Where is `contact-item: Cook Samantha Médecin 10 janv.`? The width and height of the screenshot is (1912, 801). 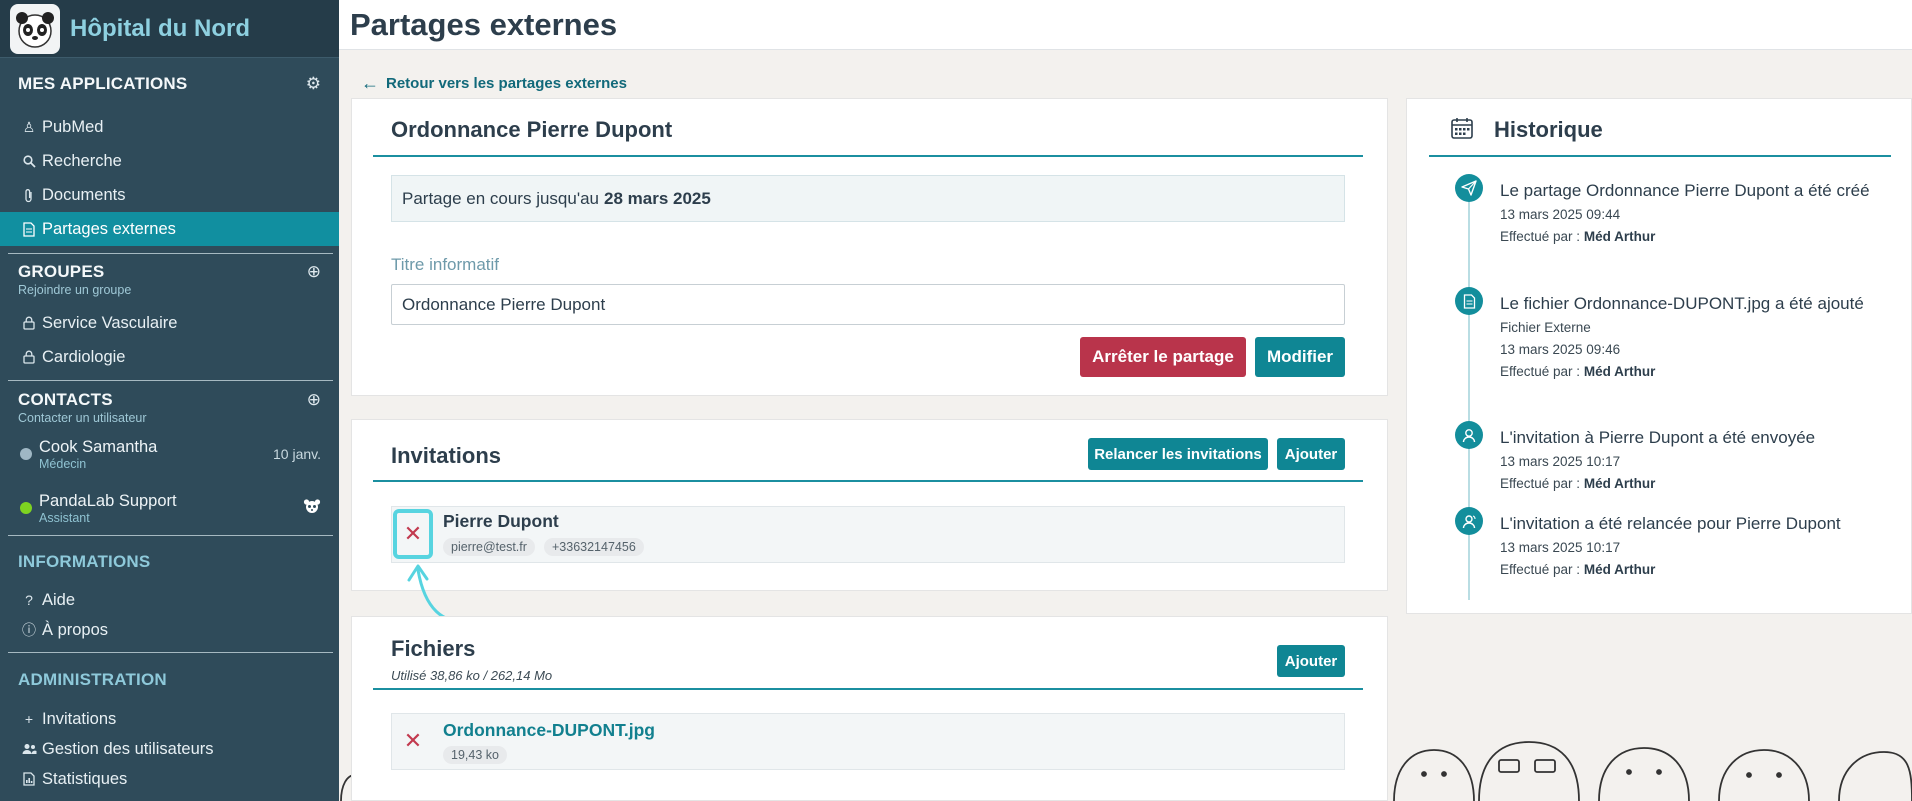 contact-item: Cook Samantha Médecin 10 janv. is located at coordinates (169, 454).